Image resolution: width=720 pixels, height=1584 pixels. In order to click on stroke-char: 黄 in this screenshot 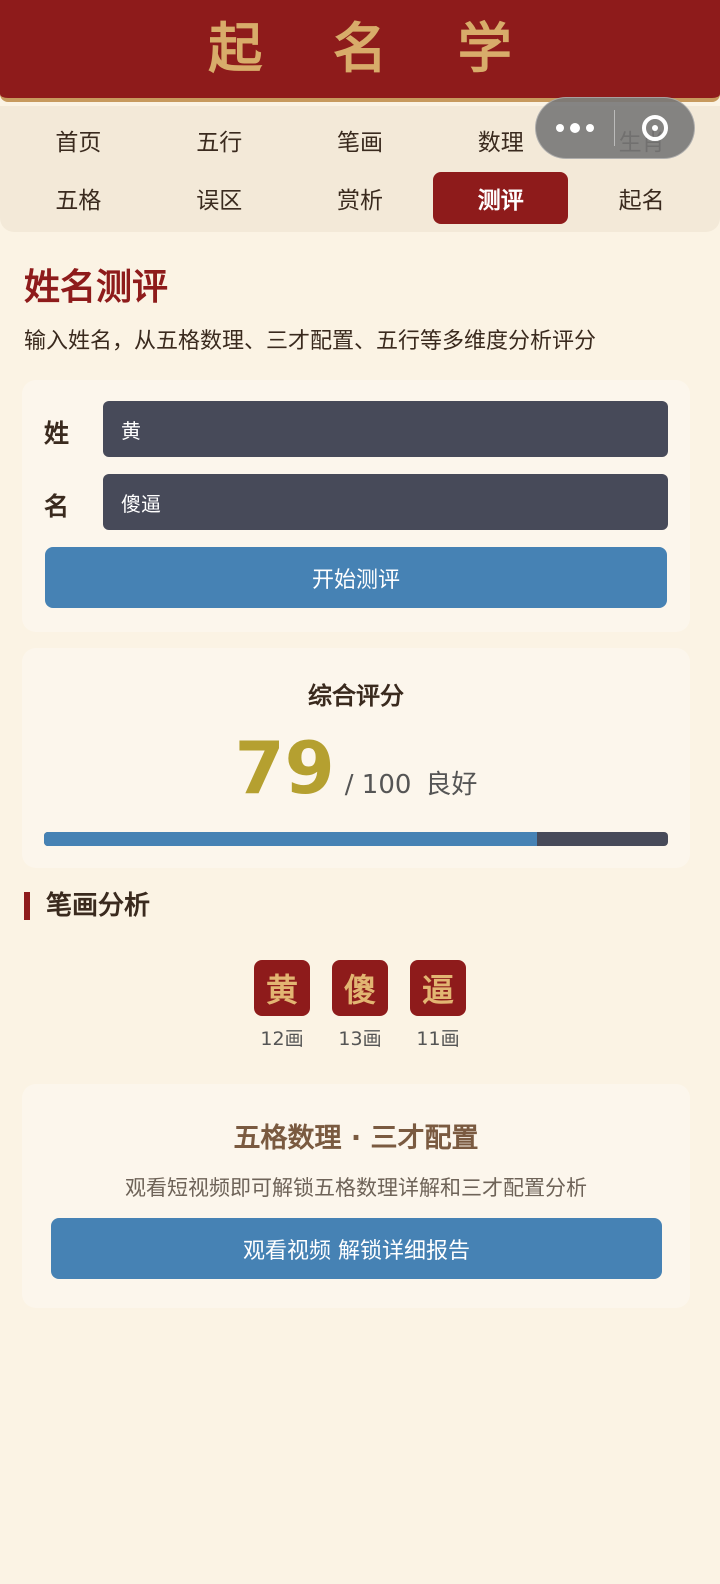, I will do `click(282, 988)`.